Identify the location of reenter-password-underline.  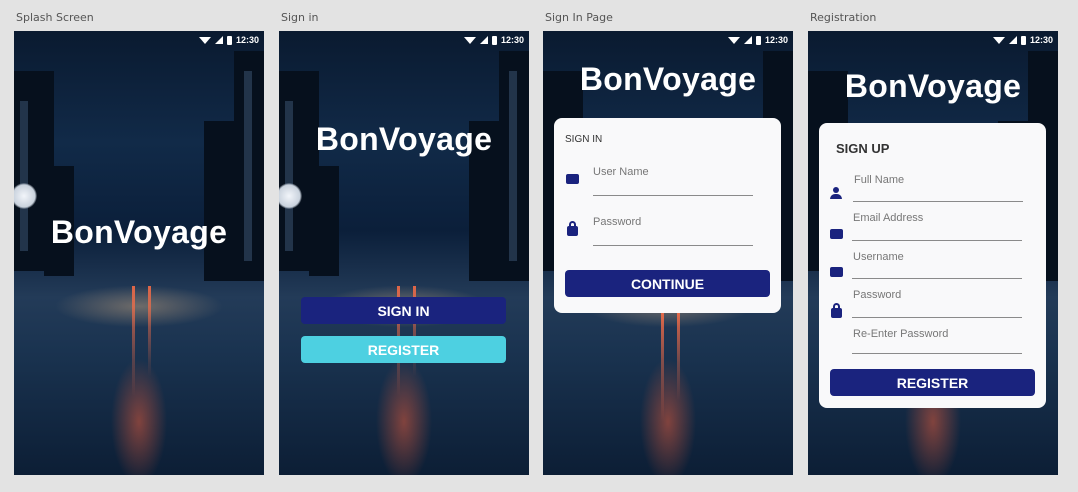
(937, 353).